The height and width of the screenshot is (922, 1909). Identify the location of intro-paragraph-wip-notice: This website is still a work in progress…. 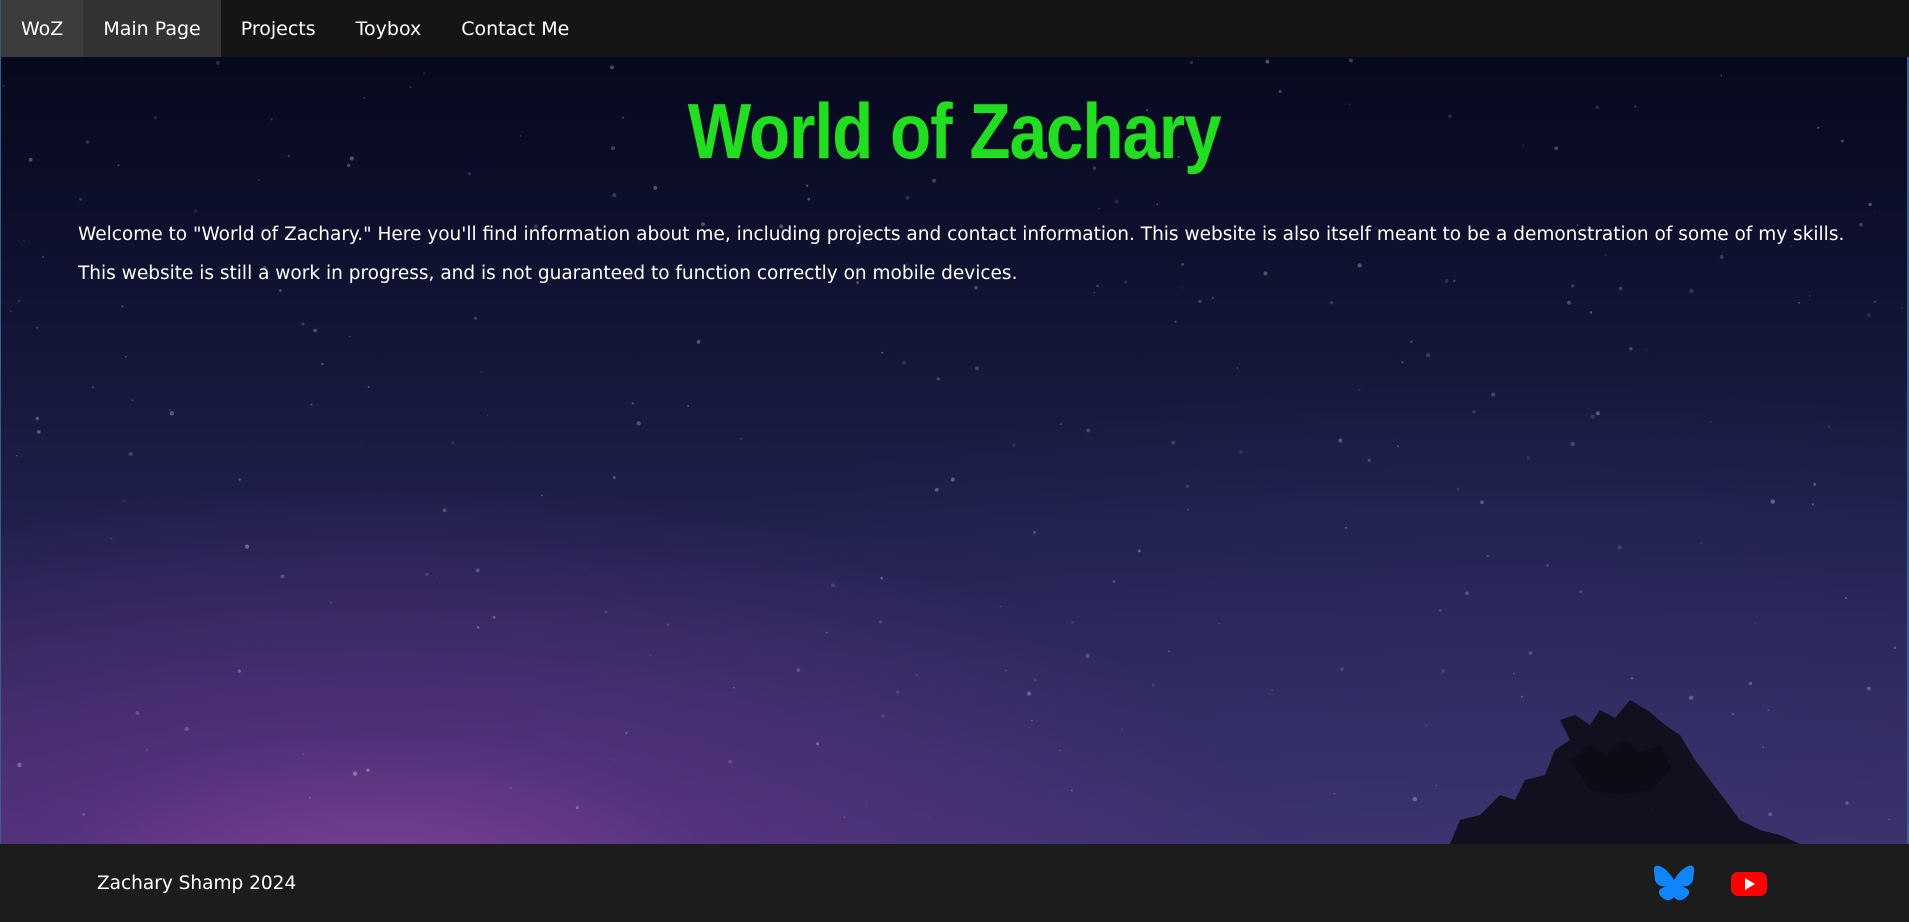
(548, 273).